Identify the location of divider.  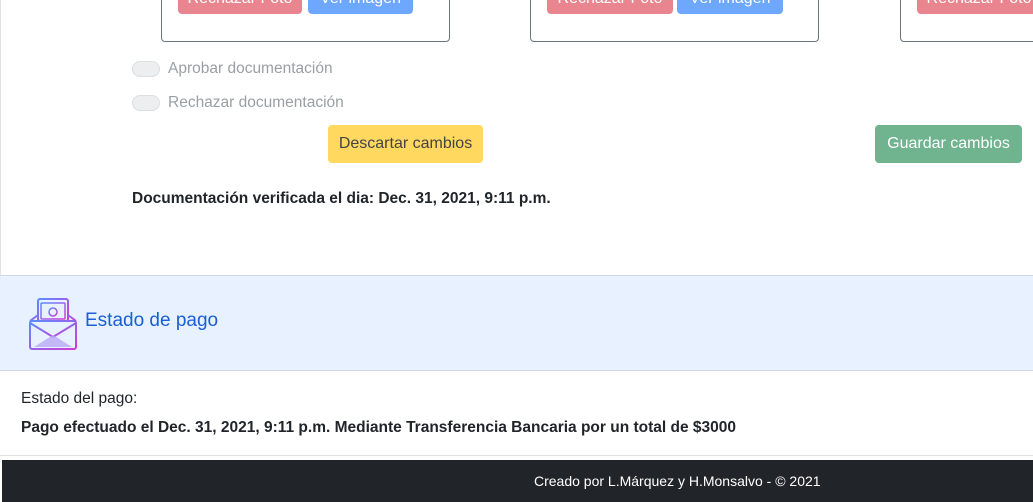
(516, 455).